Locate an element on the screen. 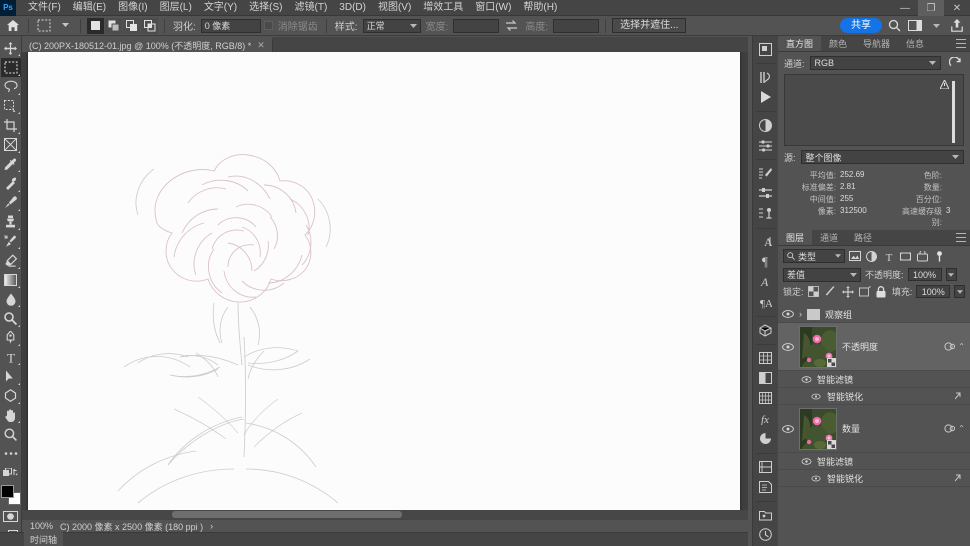 The width and height of the screenshot is (970, 546). brushes-panel-icon is located at coordinates (766, 193).